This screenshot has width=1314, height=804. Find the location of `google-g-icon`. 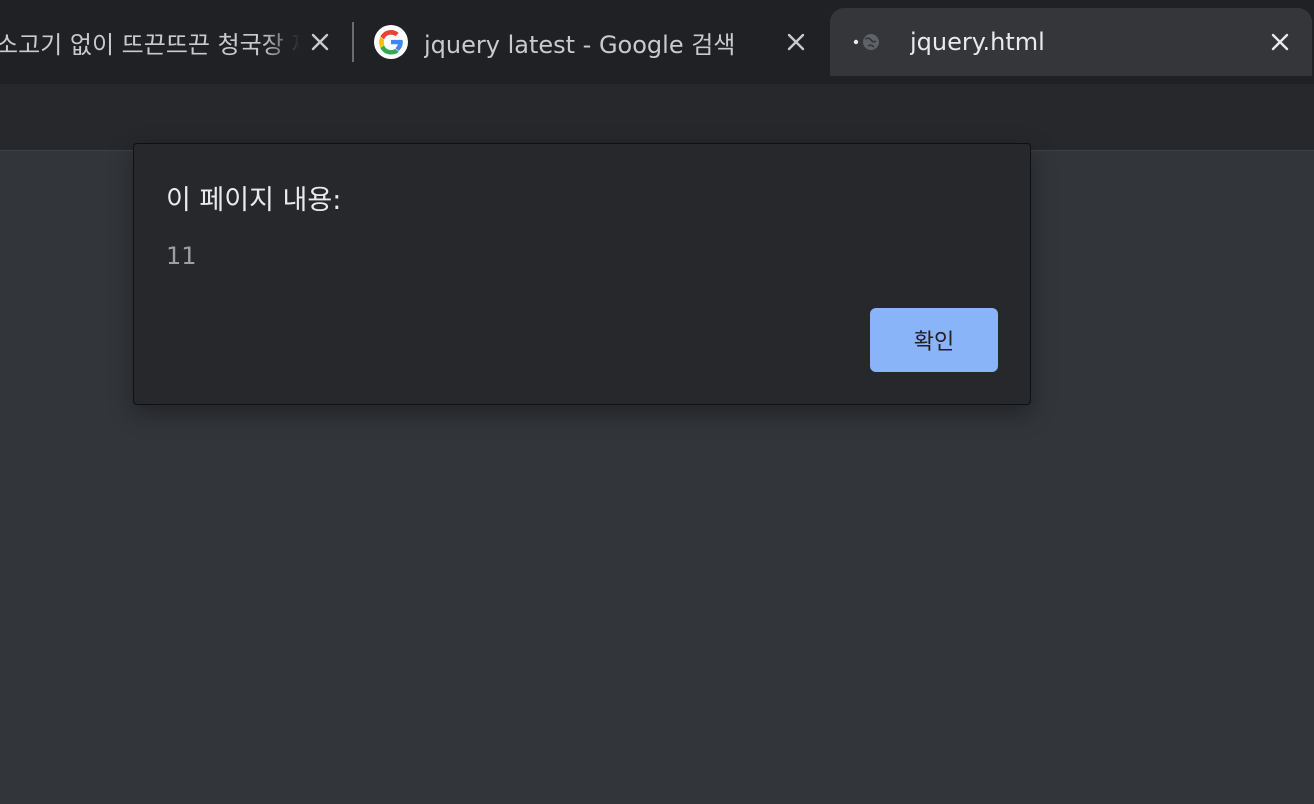

google-g-icon is located at coordinates (391, 42).